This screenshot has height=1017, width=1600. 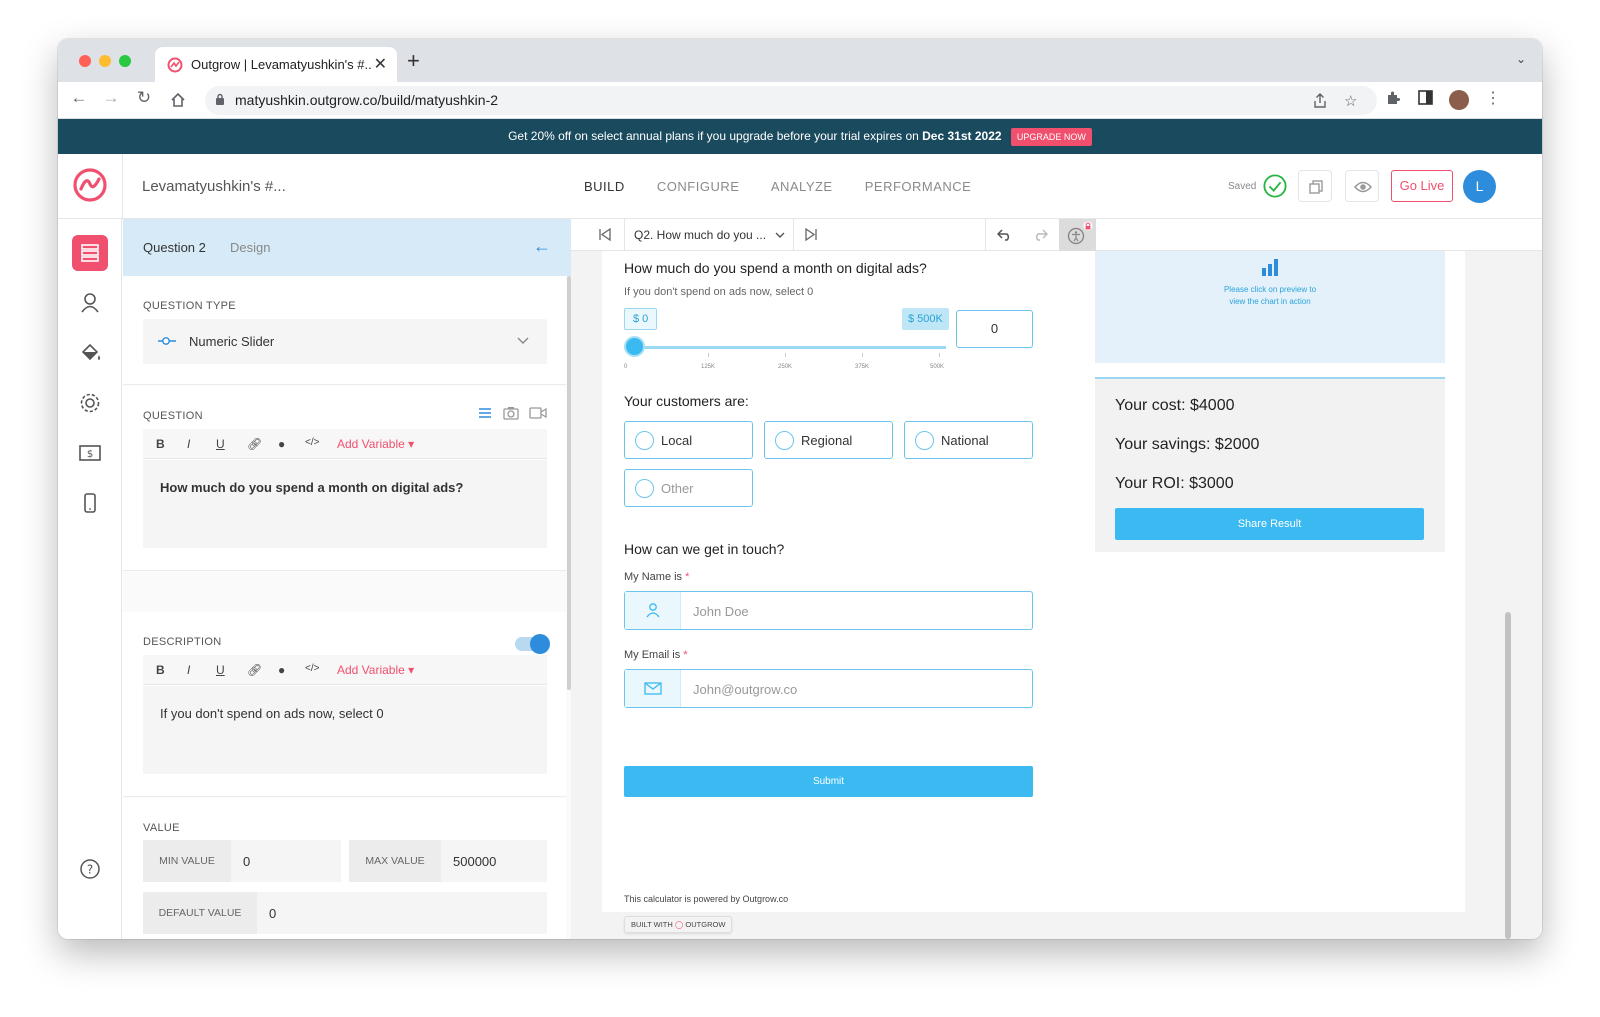 What do you see at coordinates (785, 367) in the screenshot?
I see `slider-tick-label: 250K` at bounding box center [785, 367].